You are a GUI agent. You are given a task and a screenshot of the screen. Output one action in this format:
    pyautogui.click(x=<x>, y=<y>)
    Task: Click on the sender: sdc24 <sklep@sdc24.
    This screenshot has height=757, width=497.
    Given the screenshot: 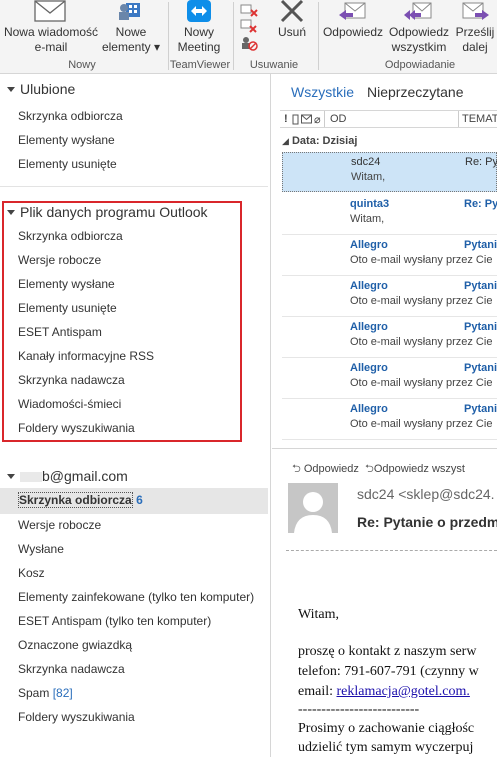 What is the action you would take?
    pyautogui.click(x=426, y=494)
    